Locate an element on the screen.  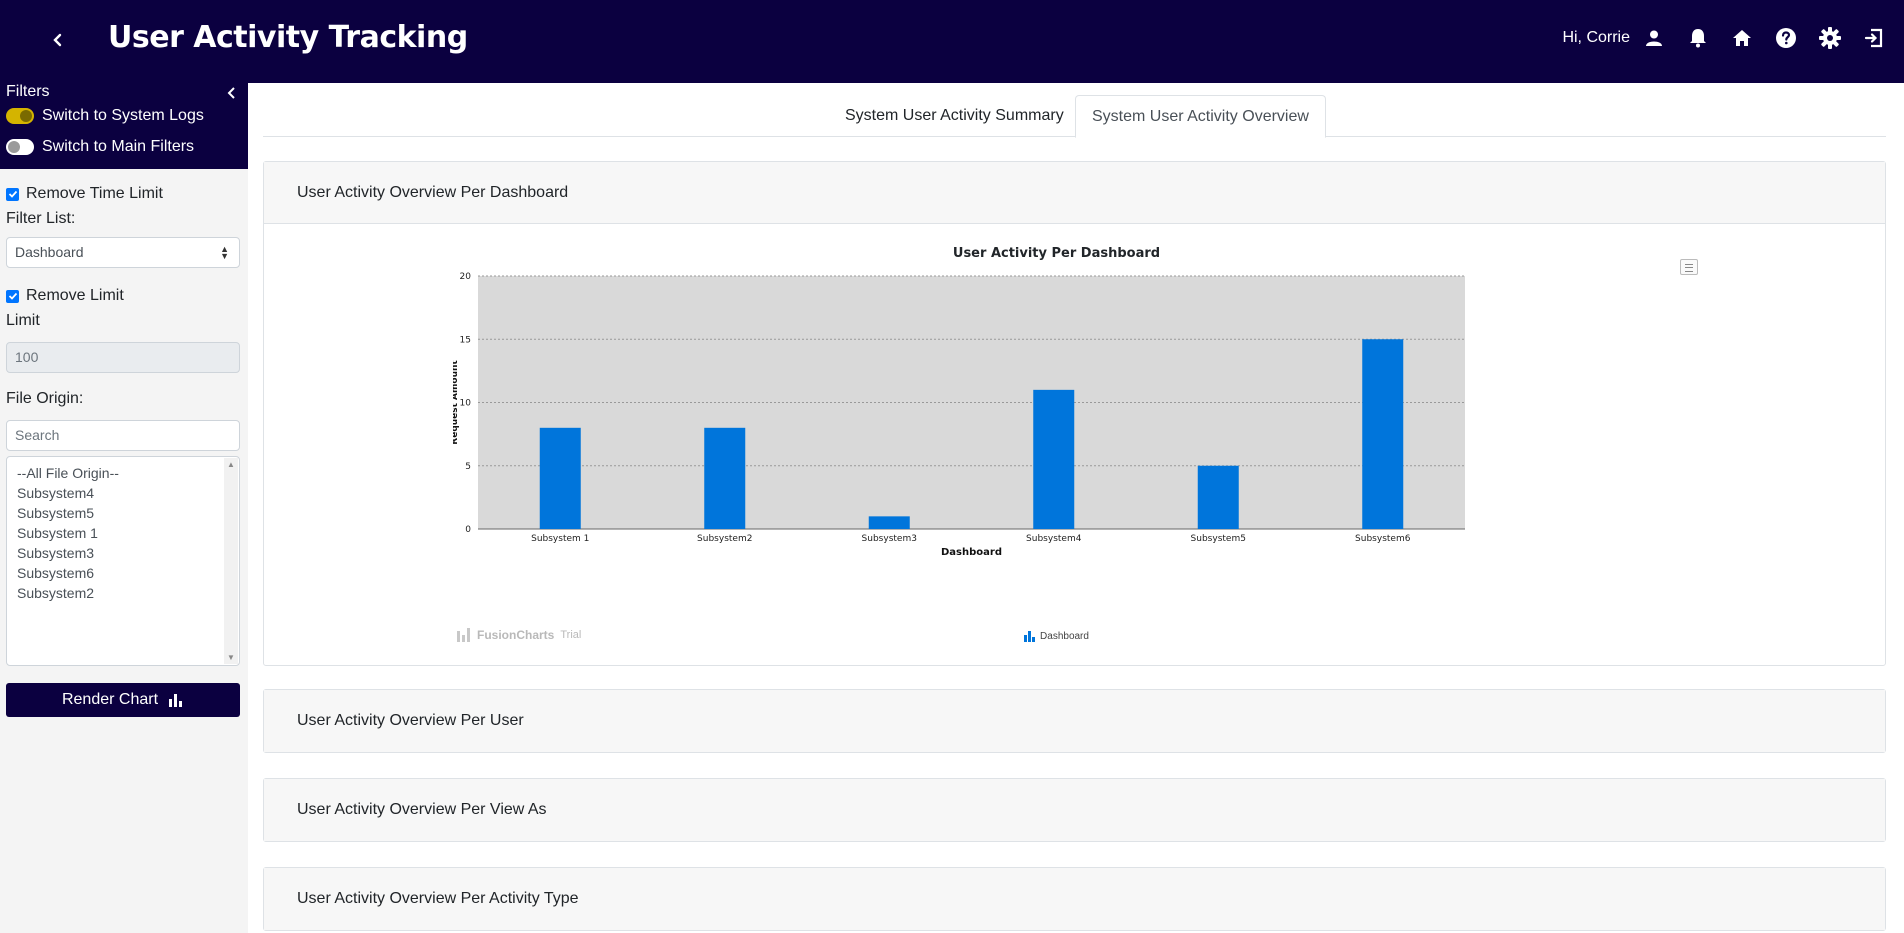
remove-limit-row: Remove Limit is located at coordinates (123, 296).